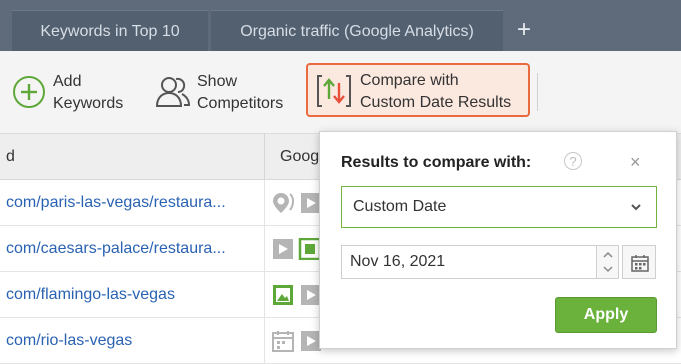 The image size is (681, 364). I want to click on image-icon, so click(283, 295).